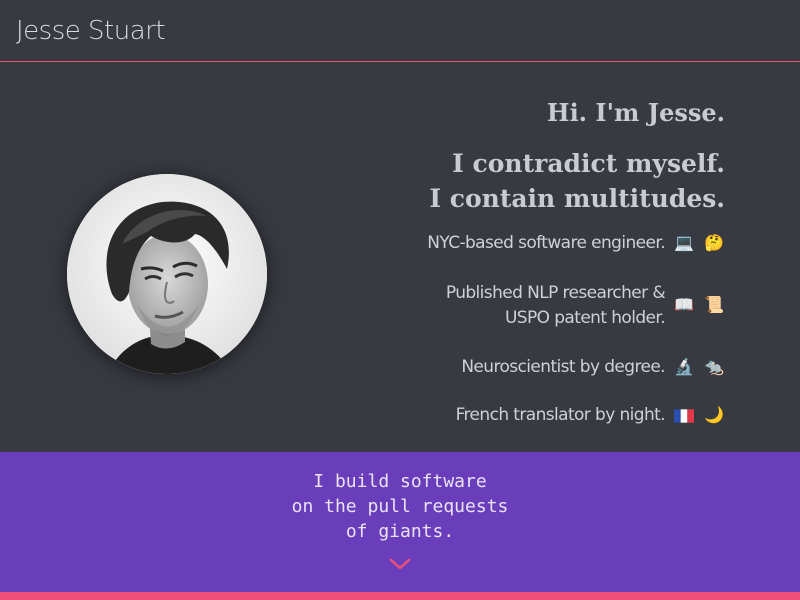  Describe the element at coordinates (714, 415) in the screenshot. I see `crescent-moon-icon: 🌙` at that location.